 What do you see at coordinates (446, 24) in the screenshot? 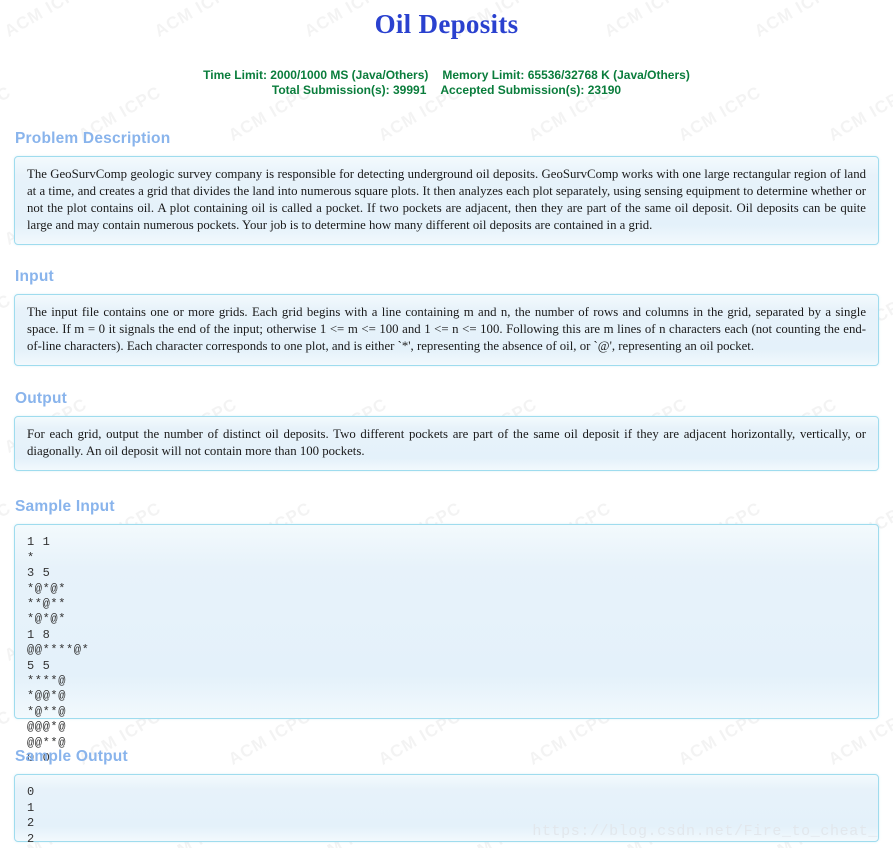
I see `page-title: Oil Deposits` at bounding box center [446, 24].